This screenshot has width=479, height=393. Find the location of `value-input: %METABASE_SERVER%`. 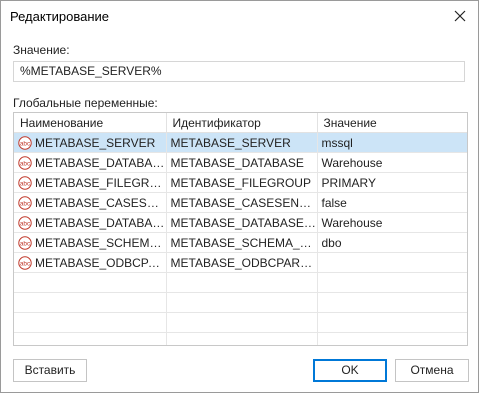

value-input: %METABASE_SERVER% is located at coordinates (239, 71).